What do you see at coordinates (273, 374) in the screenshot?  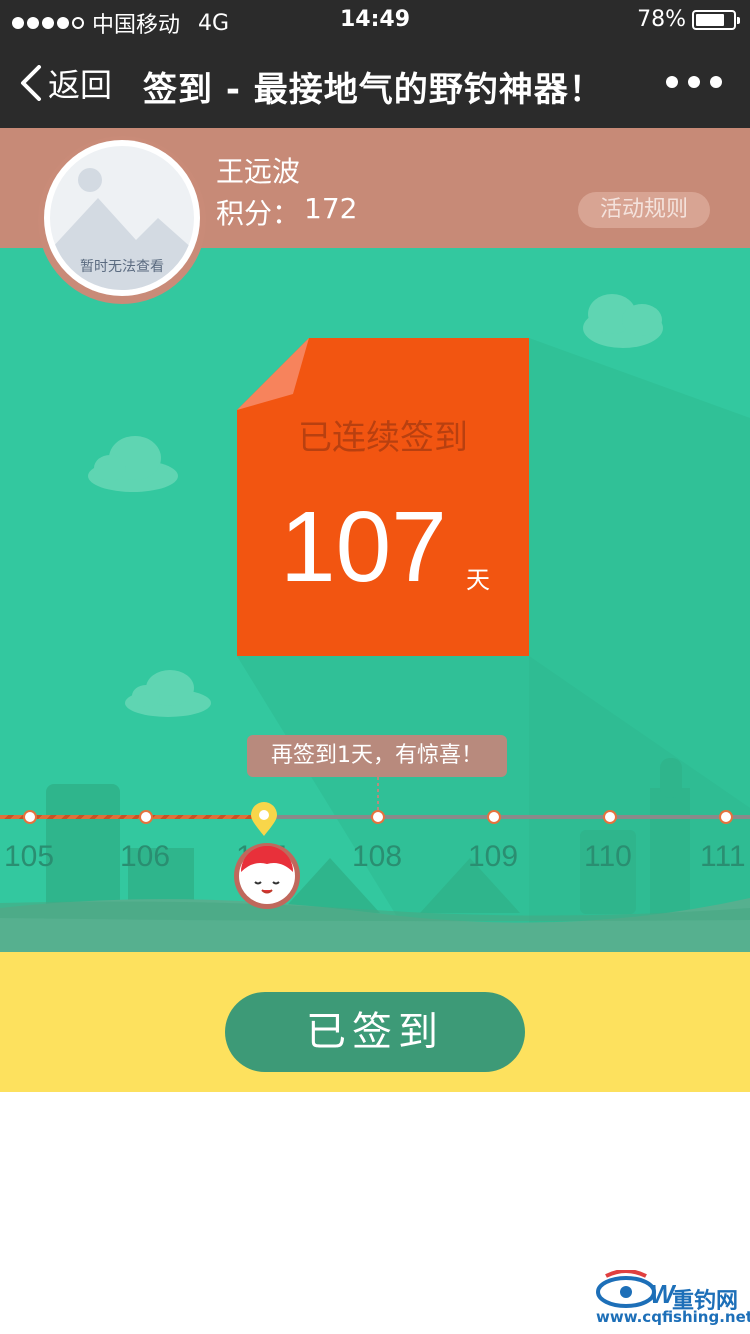 I see `page-curl-icon` at bounding box center [273, 374].